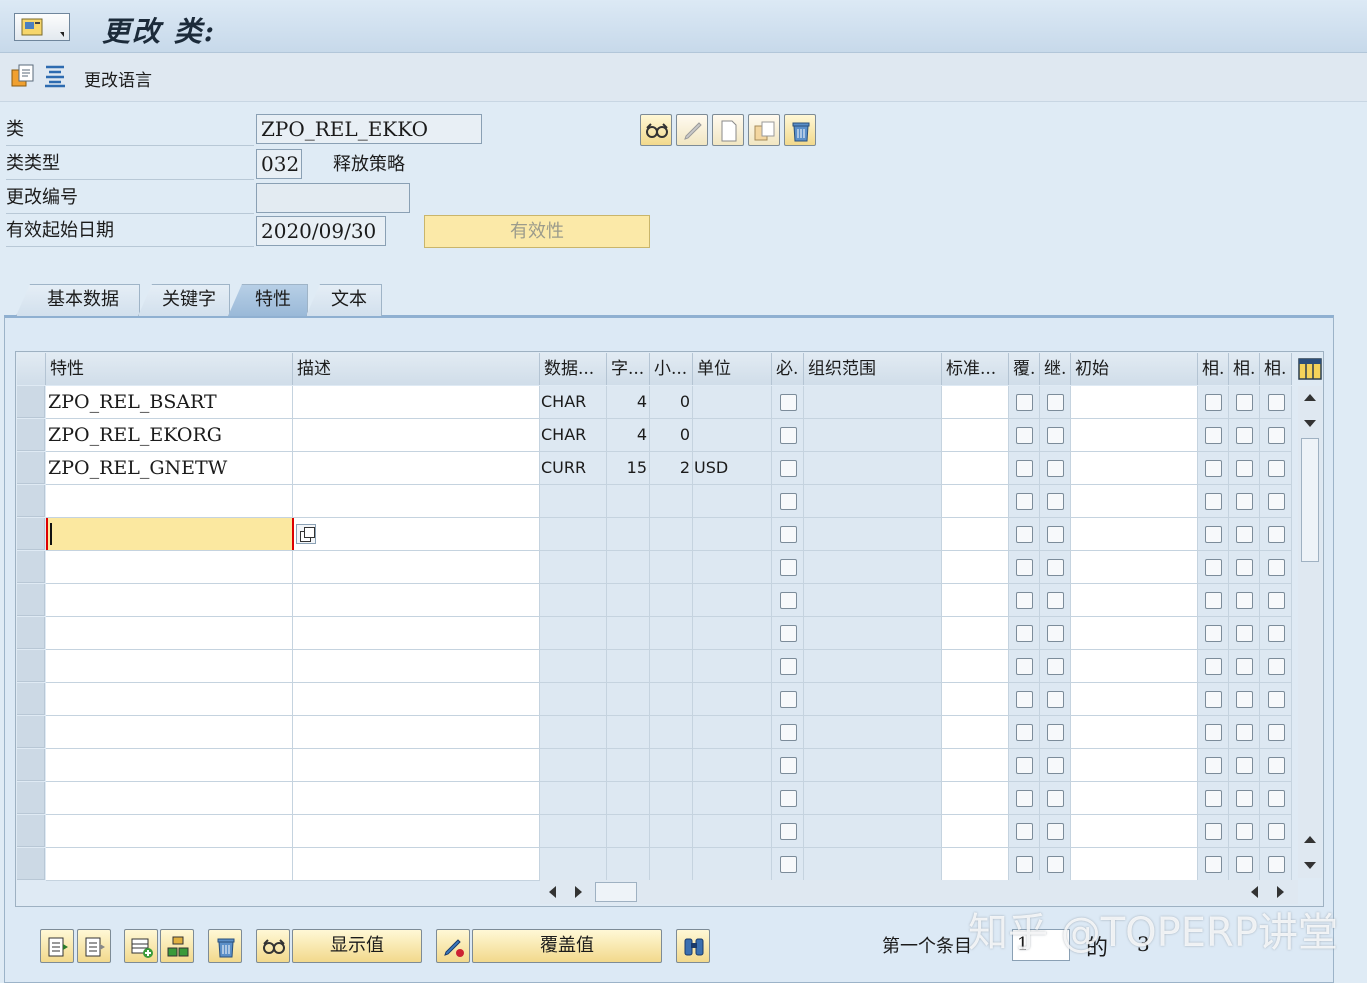 This screenshot has height=983, width=1367. Describe the element at coordinates (141, 946) in the screenshot. I see `insert-row-button` at that location.